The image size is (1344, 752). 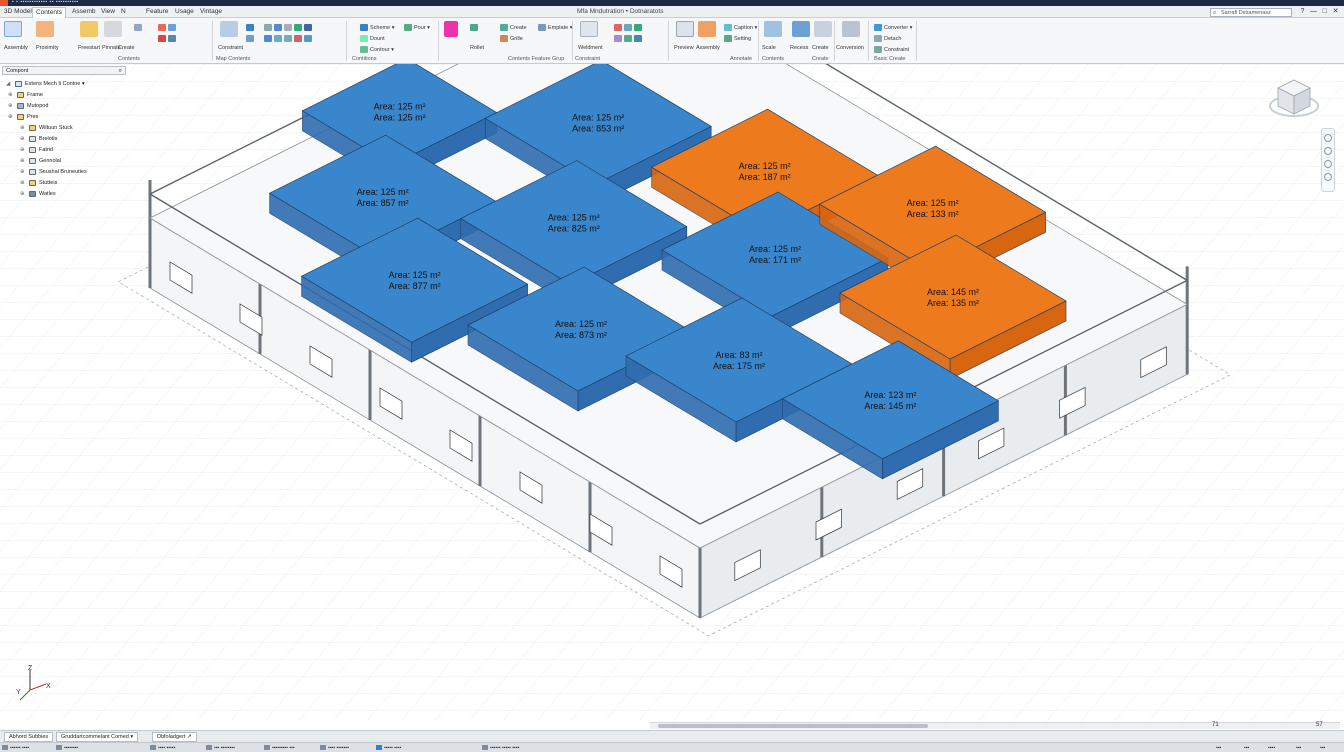 What do you see at coordinates (684, 48) in the screenshot?
I see `ribbon-btn-preview: Preview` at bounding box center [684, 48].